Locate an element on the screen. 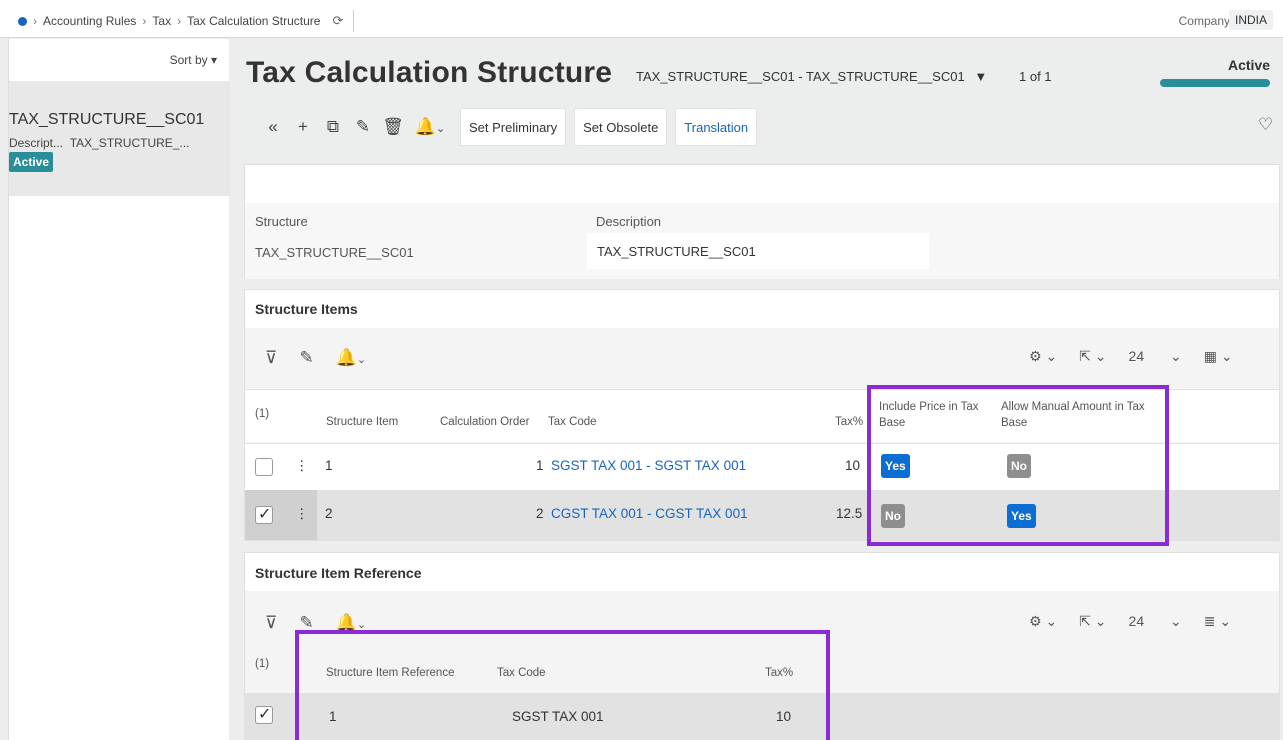  caret-down-icon: ▾ is located at coordinates (213, 60).